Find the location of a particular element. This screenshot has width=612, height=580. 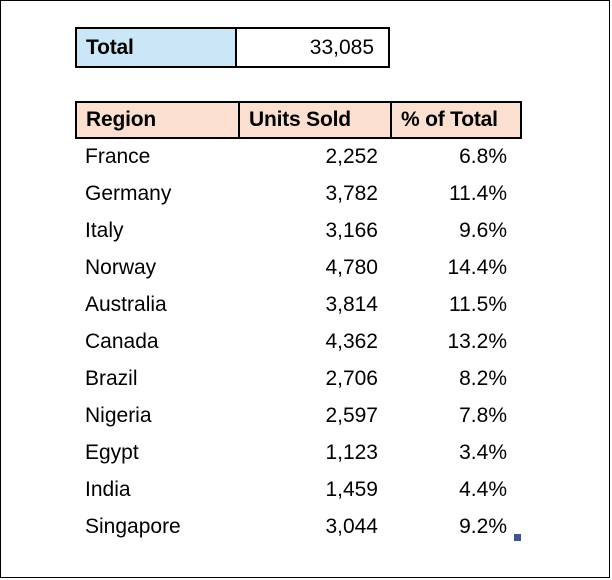

cell-pct-of-total: 6.8% is located at coordinates (456, 156).